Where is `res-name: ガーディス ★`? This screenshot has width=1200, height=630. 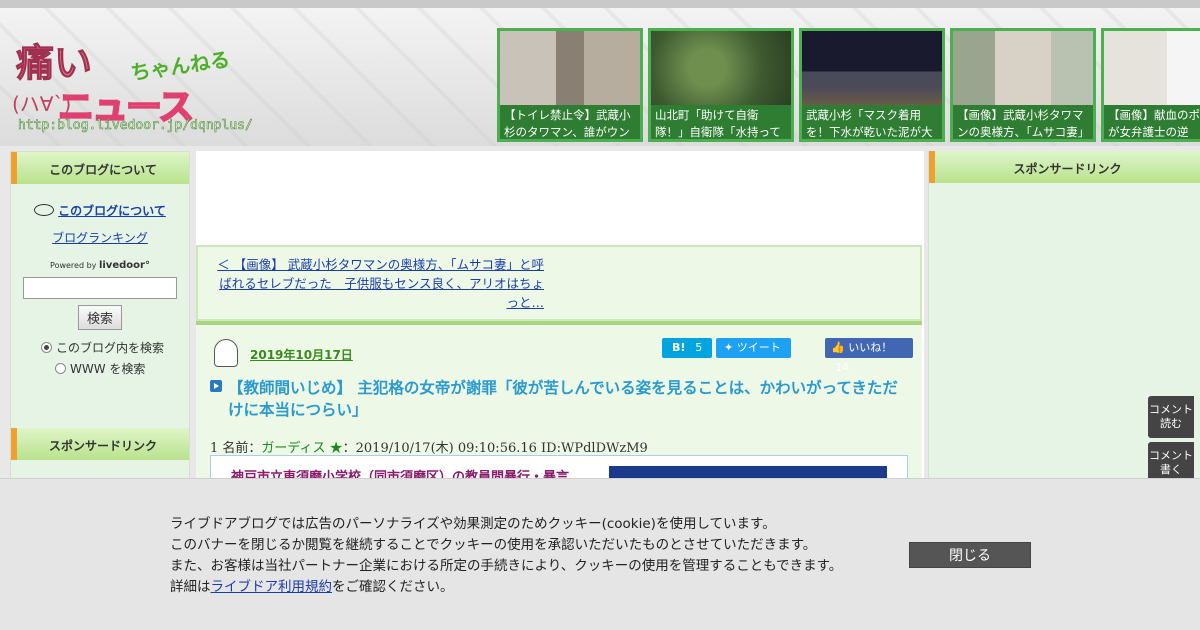
res-name: ガーディス ★ is located at coordinates (302, 448).